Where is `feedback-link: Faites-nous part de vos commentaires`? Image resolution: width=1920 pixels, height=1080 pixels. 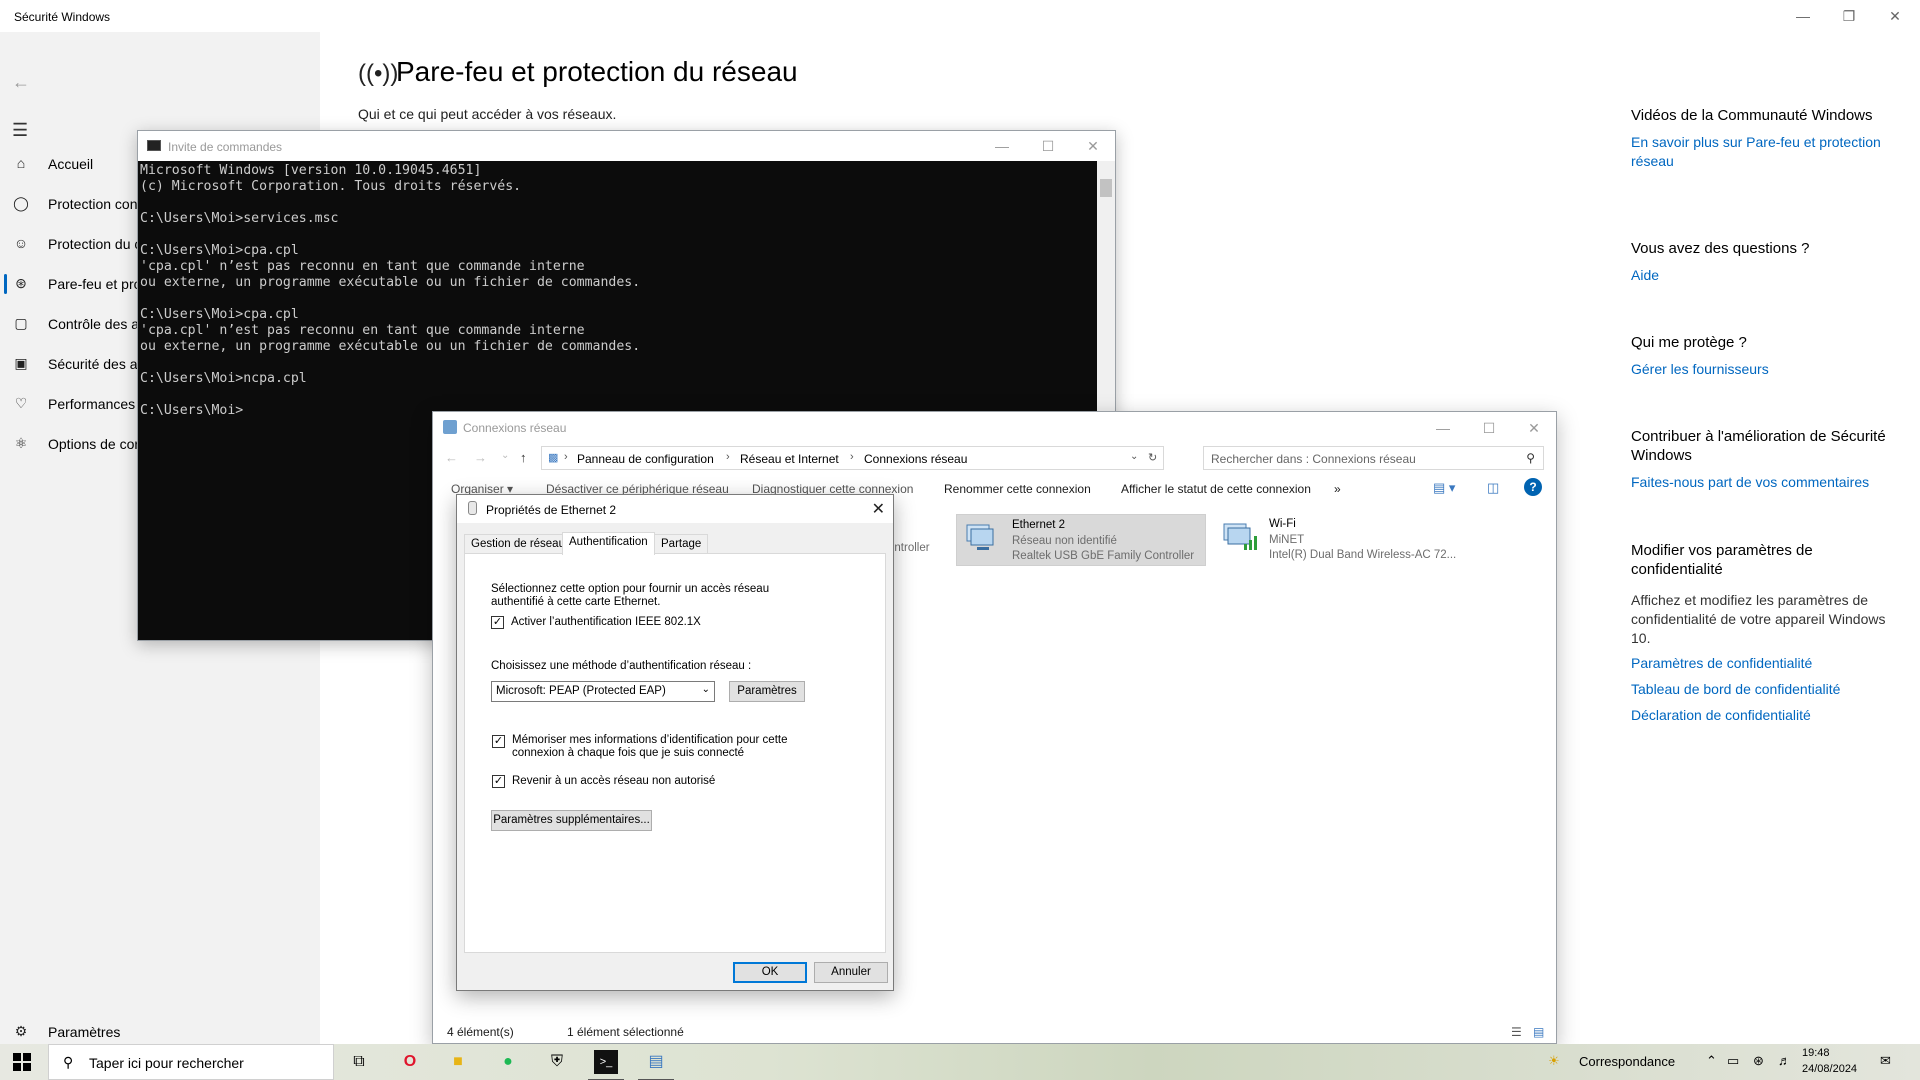
feedback-link: Faites-nous part de vos commentaires is located at coordinates (1761, 482).